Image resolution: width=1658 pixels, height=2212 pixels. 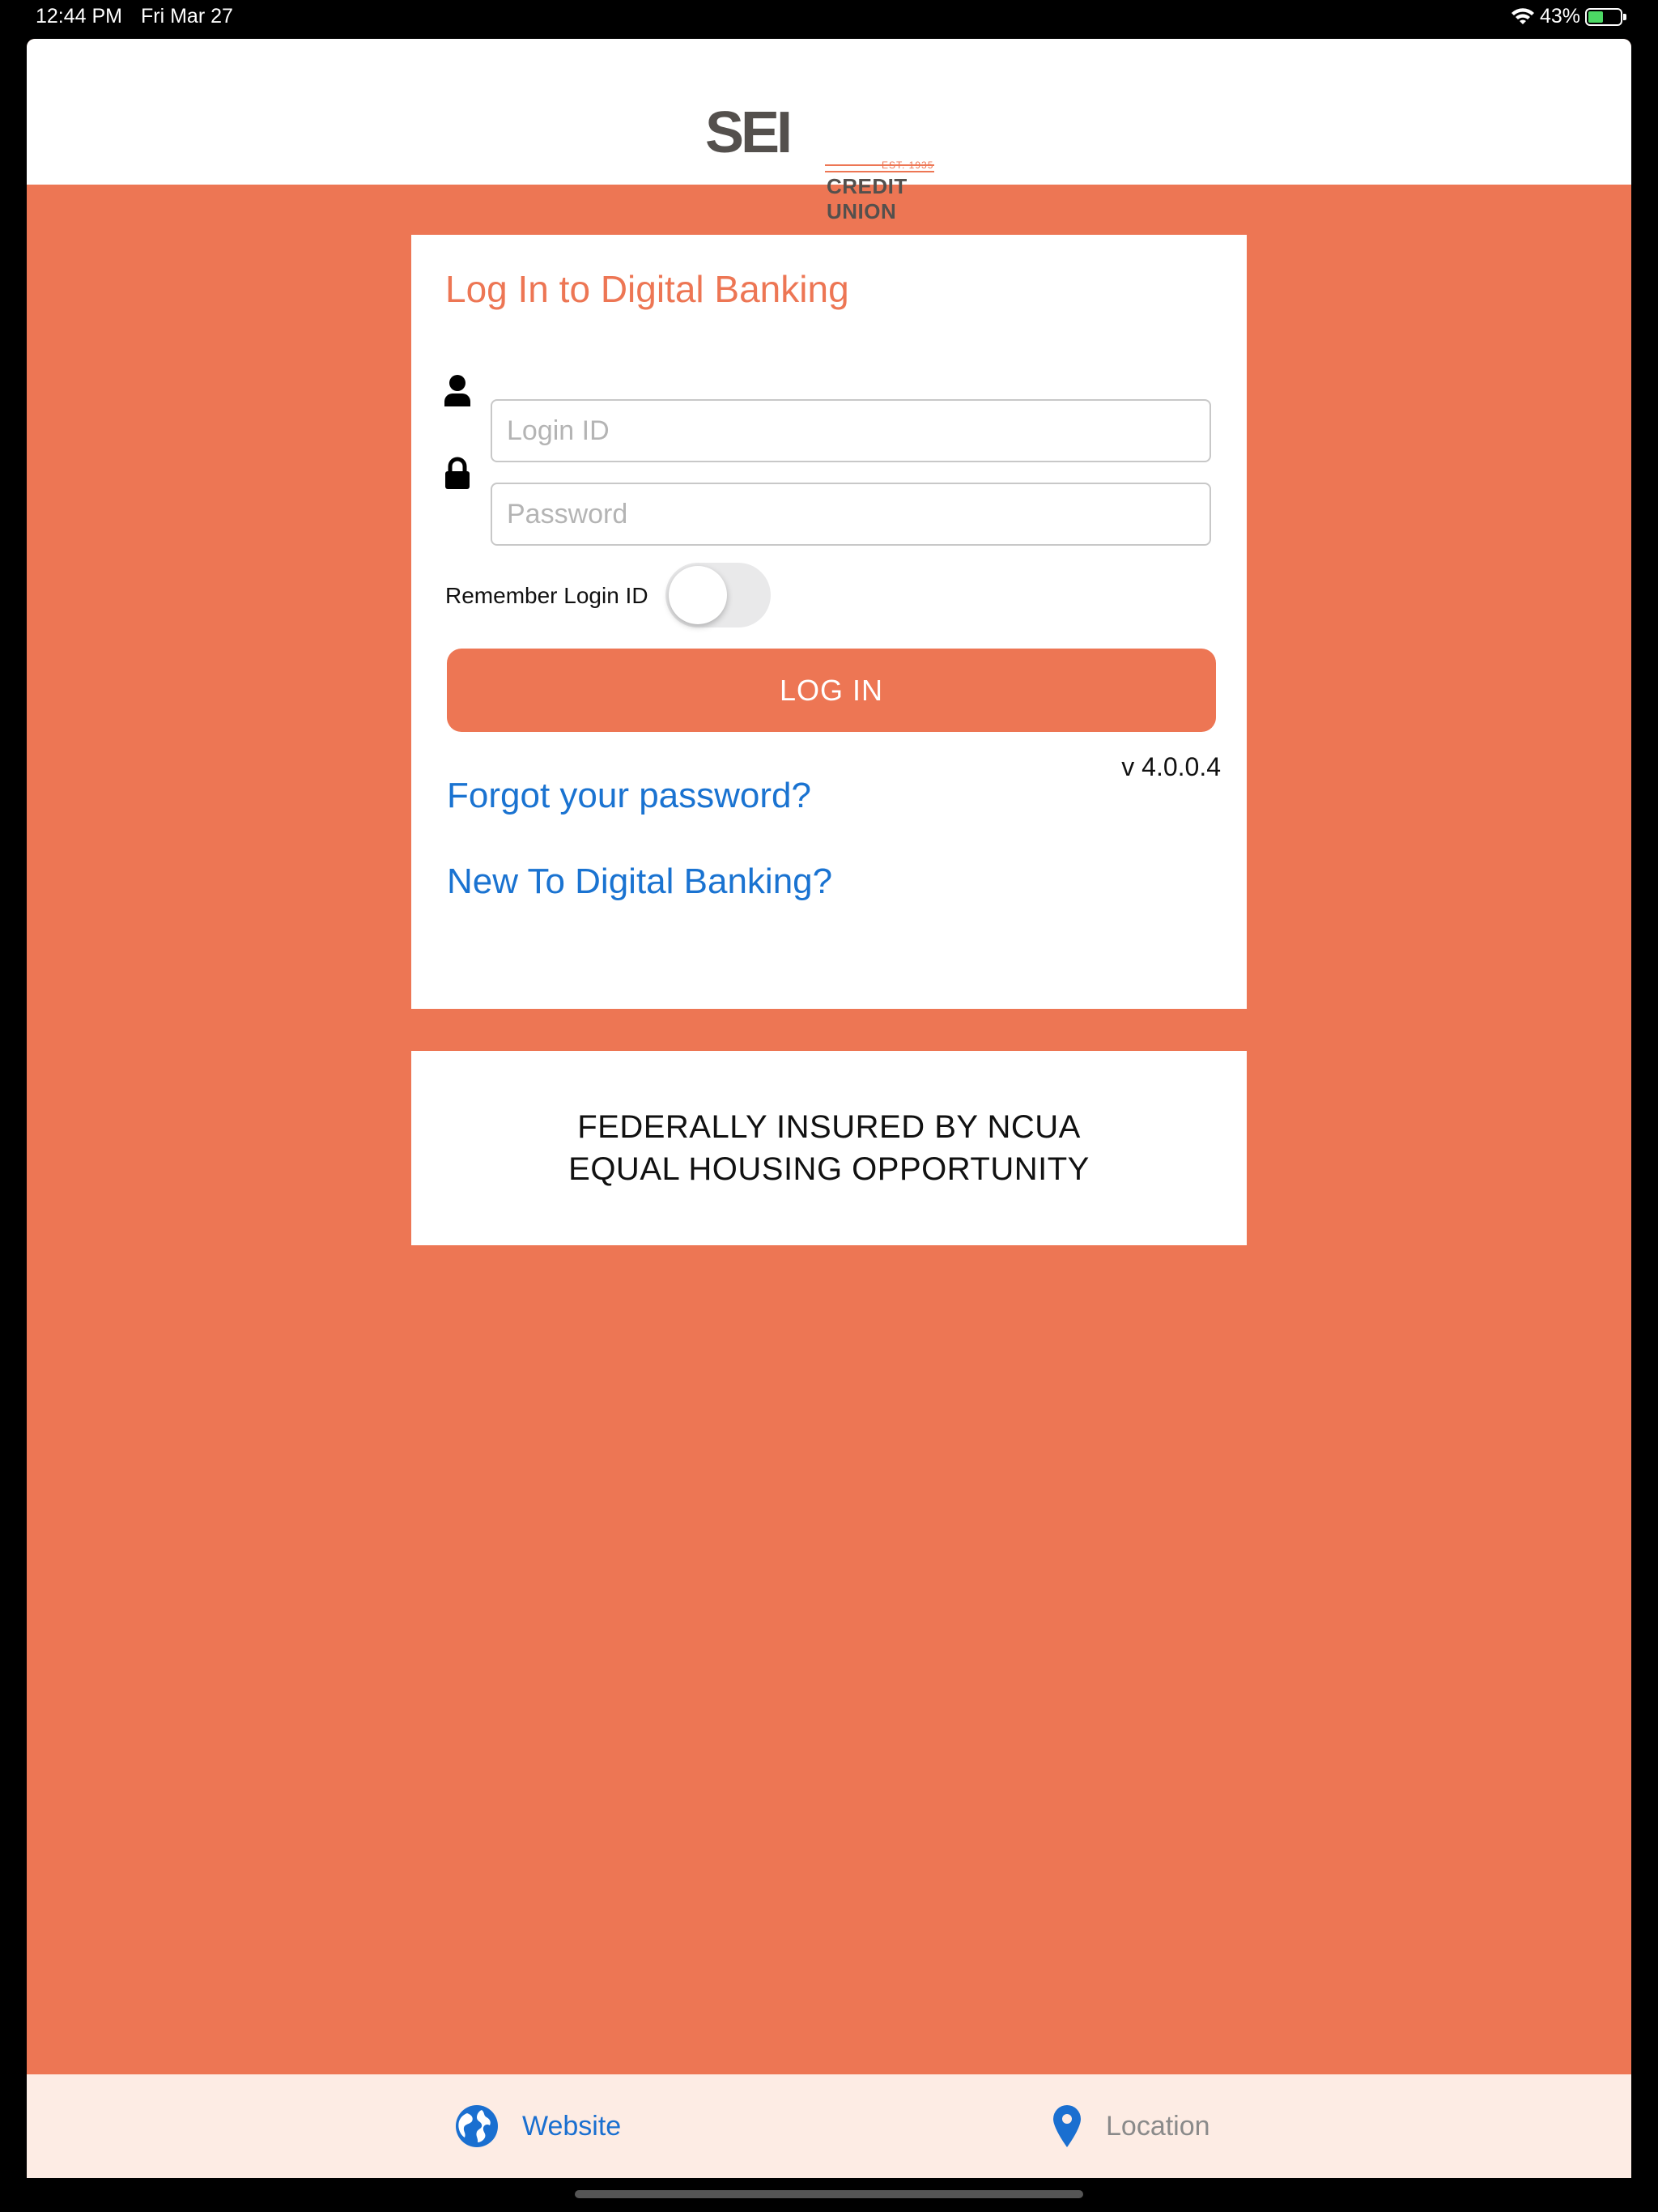 What do you see at coordinates (572, 2126) in the screenshot?
I see `website-label: Website` at bounding box center [572, 2126].